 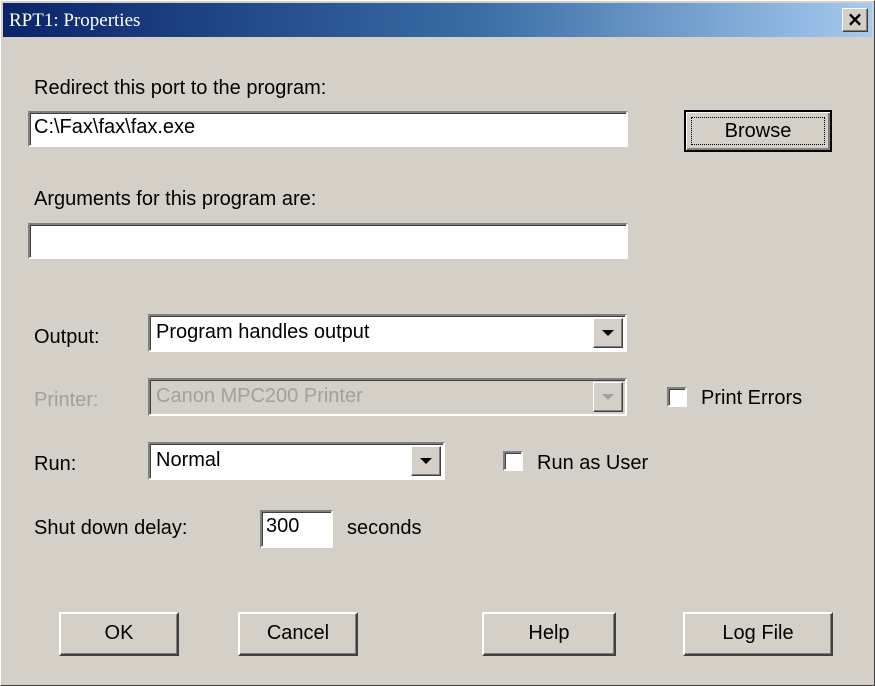 What do you see at coordinates (437, 20) in the screenshot?
I see `title-bar: RPT1: Properties ×` at bounding box center [437, 20].